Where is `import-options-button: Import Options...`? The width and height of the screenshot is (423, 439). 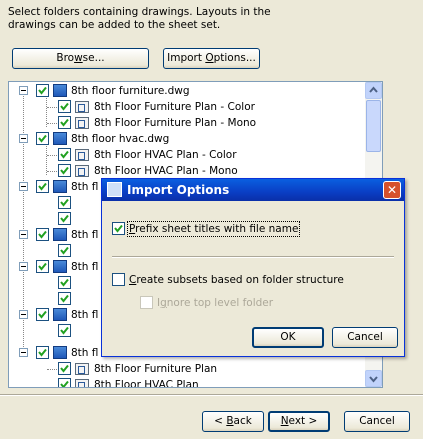 import-options-button: Import Options... is located at coordinates (211, 58).